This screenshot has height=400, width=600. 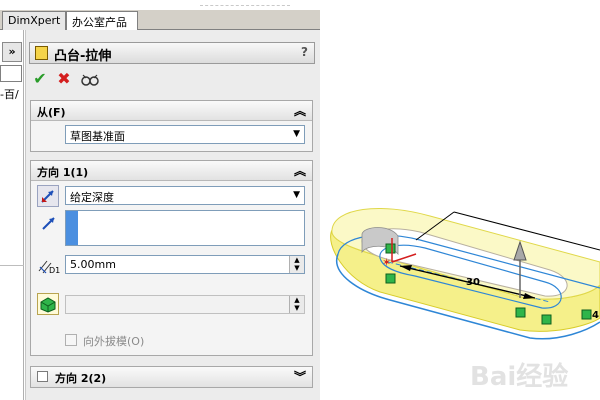 What do you see at coordinates (12, 52) in the screenshot?
I see `expand-panel-button: »` at bounding box center [12, 52].